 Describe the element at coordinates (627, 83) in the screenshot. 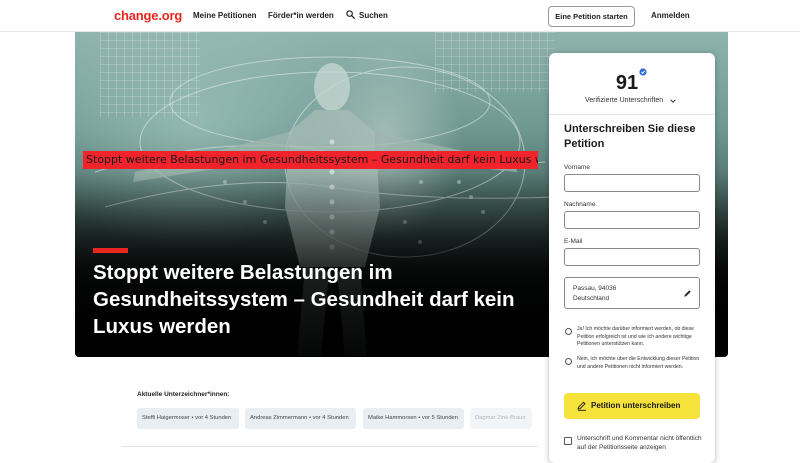

I see `signature-count: 91` at that location.